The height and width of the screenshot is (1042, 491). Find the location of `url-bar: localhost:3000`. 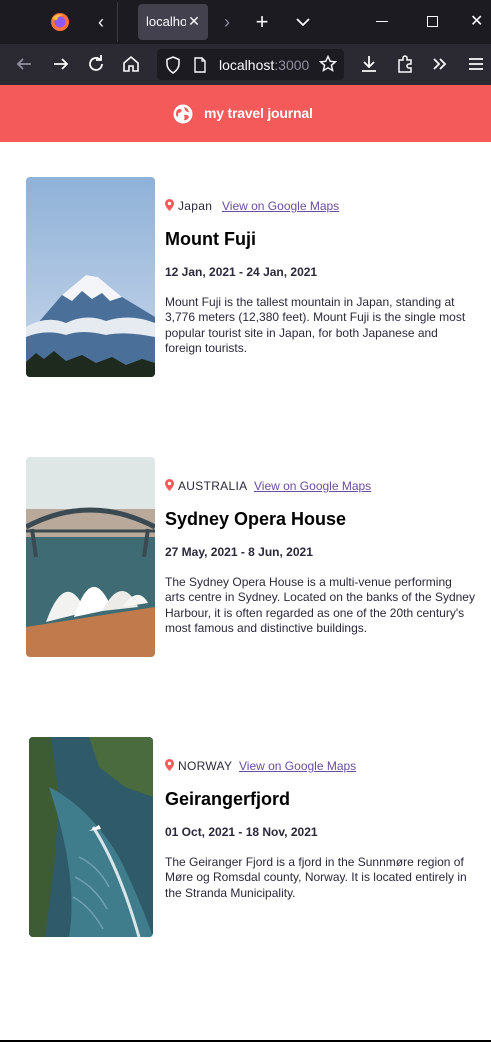

url-bar: localhost:3000 is located at coordinates (250, 64).